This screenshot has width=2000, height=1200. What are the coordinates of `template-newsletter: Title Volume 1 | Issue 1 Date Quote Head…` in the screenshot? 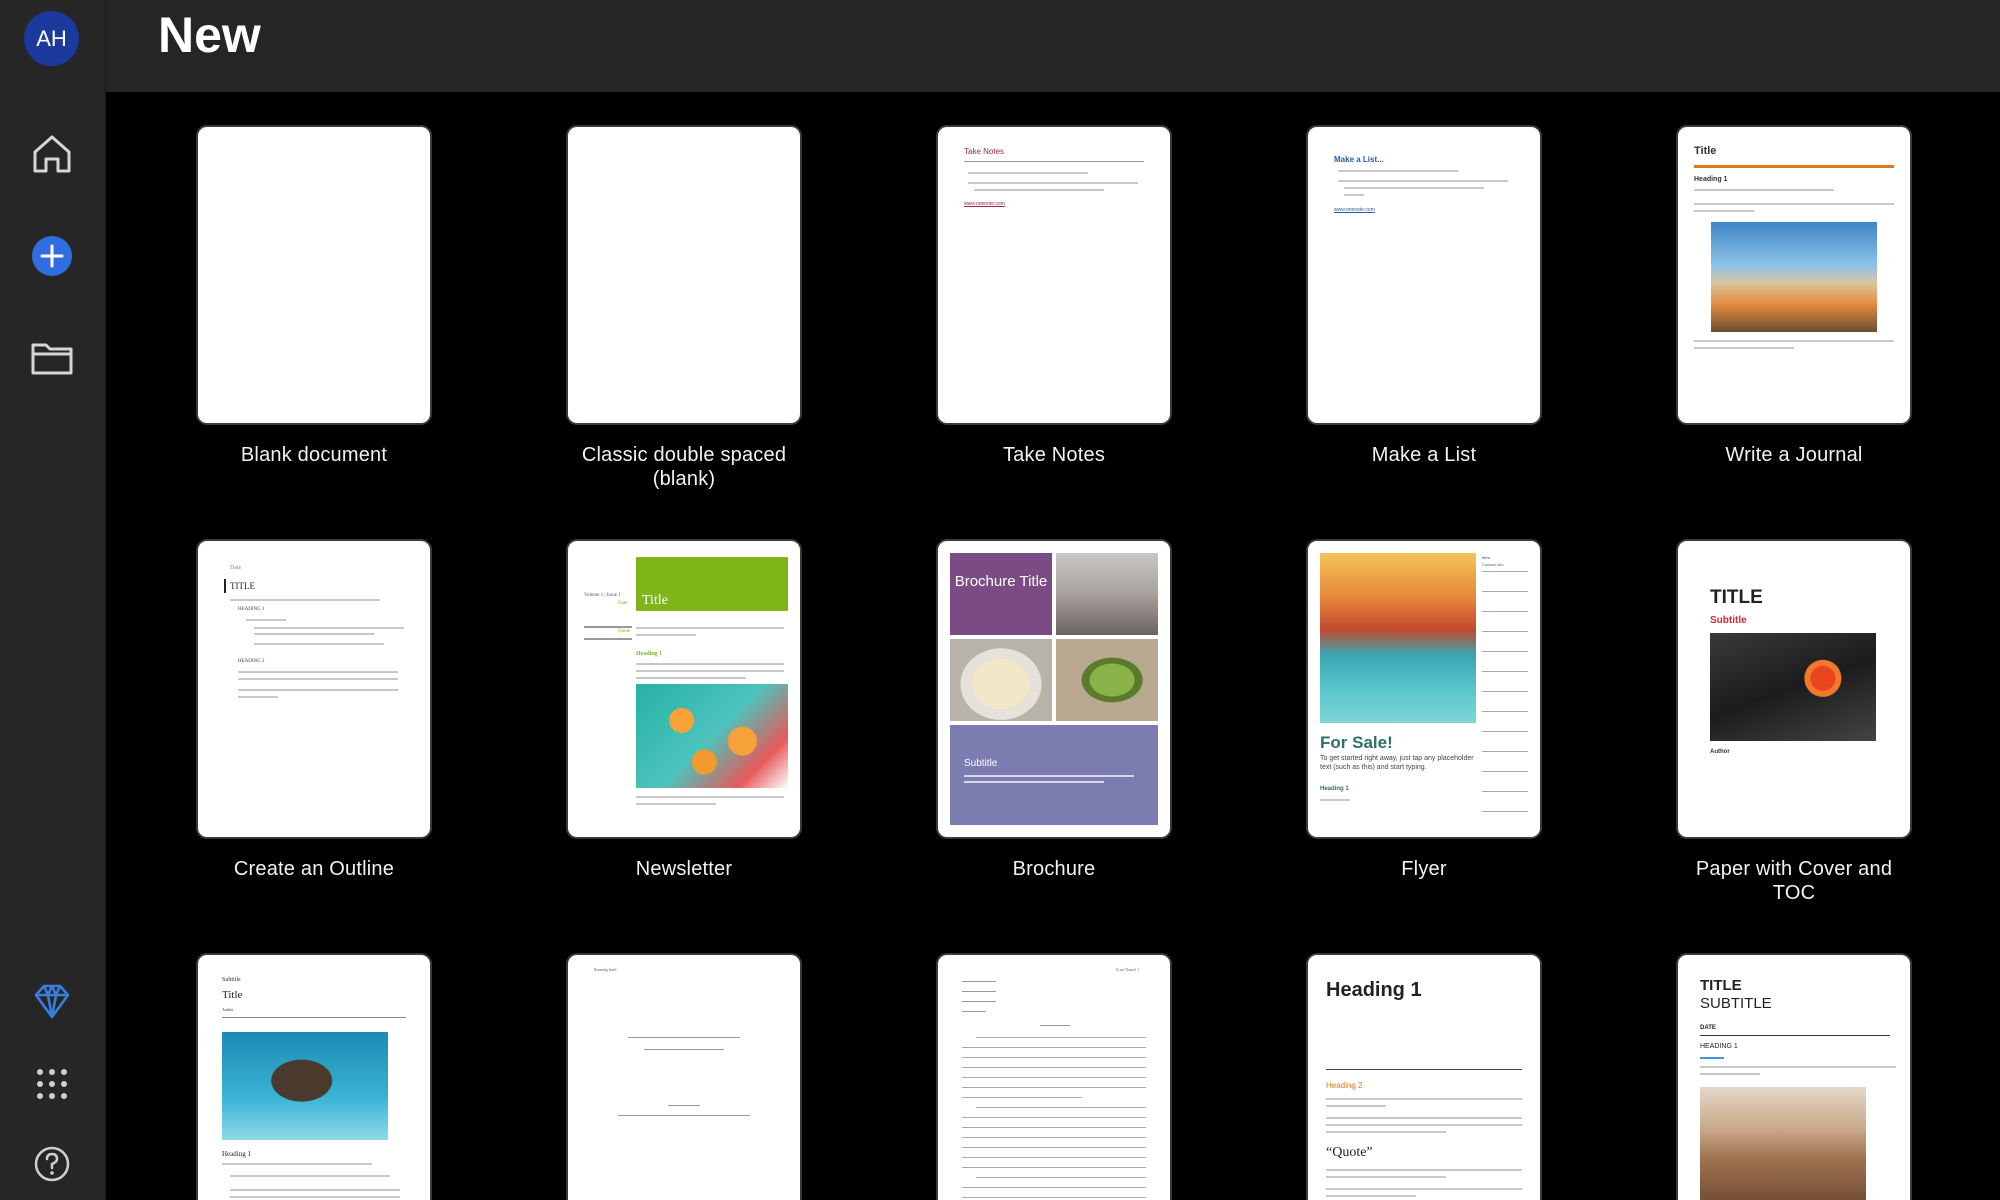 It's located at (684, 711).